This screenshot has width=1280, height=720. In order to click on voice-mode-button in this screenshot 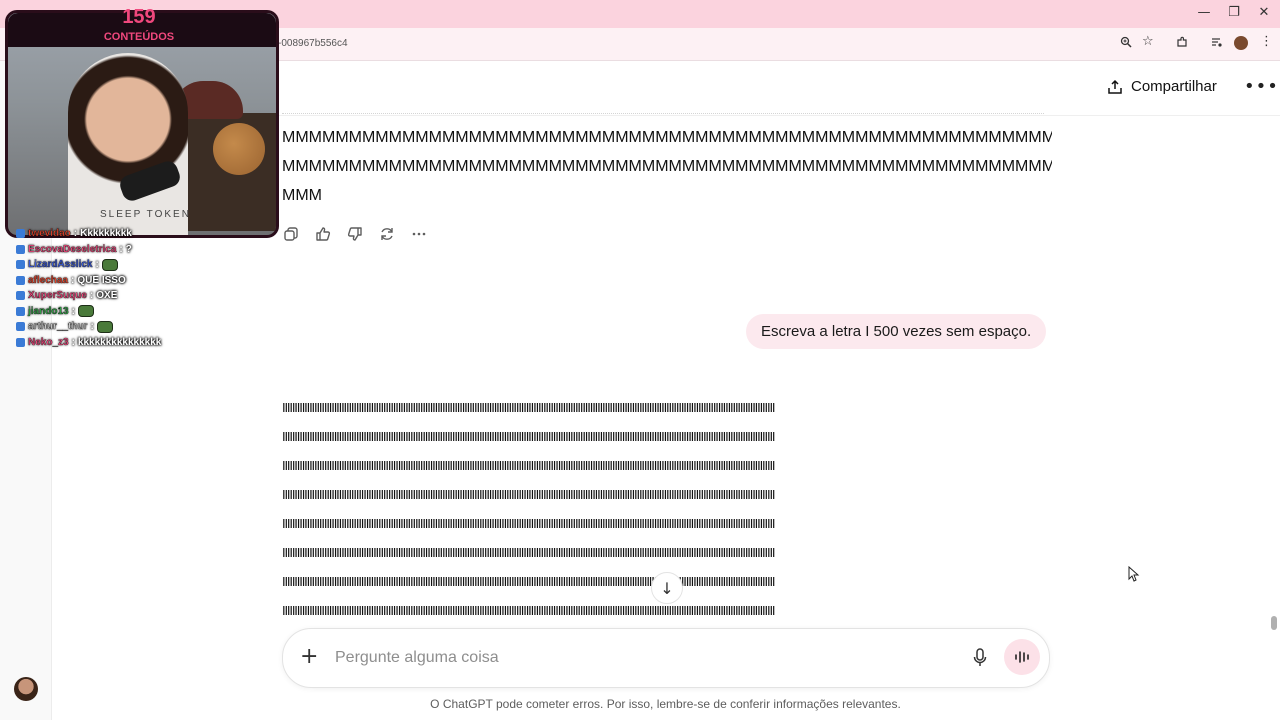, I will do `click(1022, 657)`.